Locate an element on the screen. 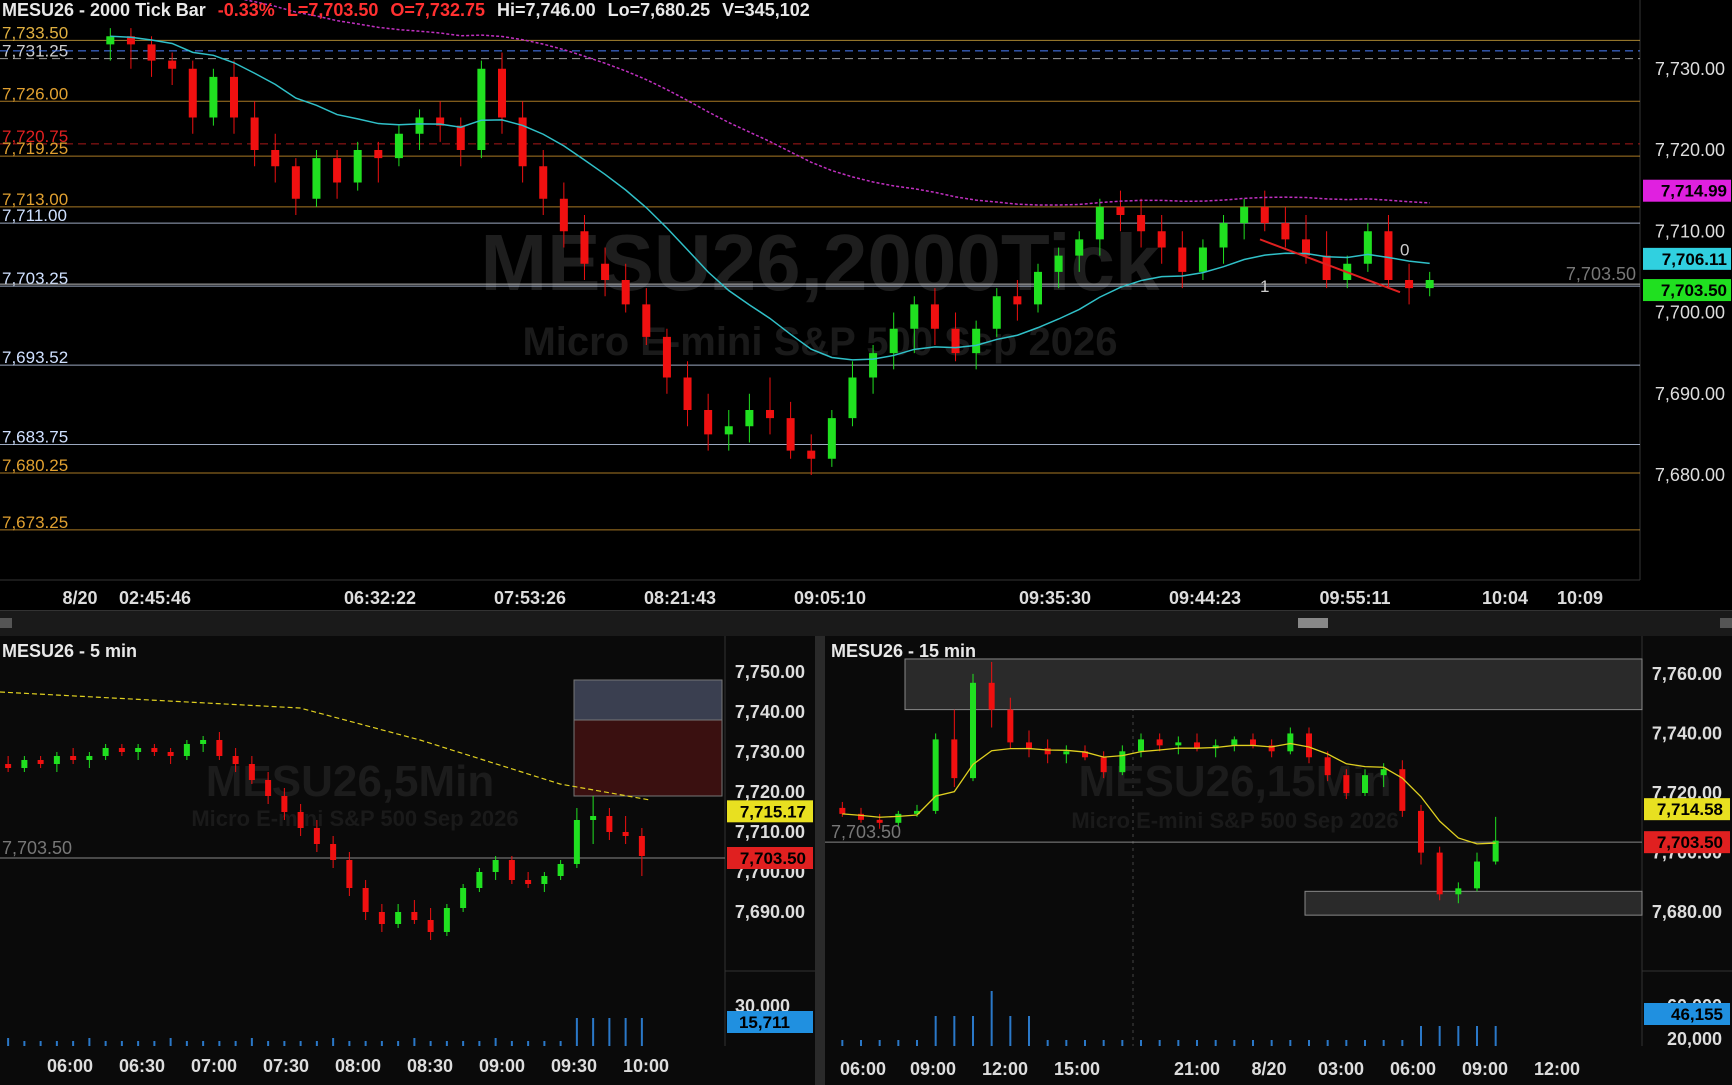 This screenshot has width=1732, height=1085. volume-tag-label: 46,155 is located at coordinates (1697, 1014).